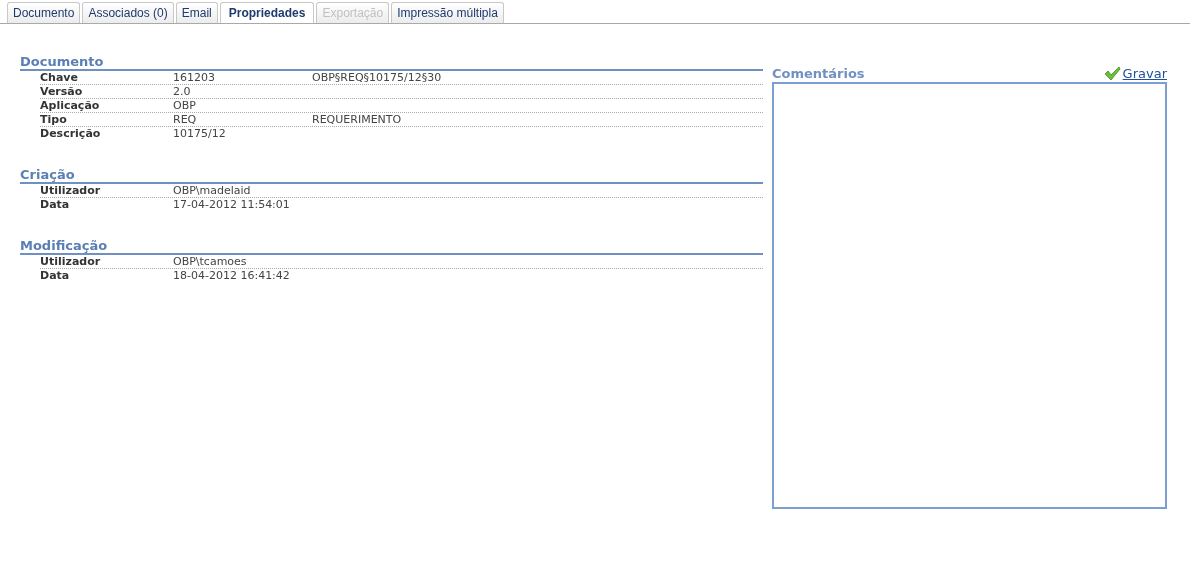  Describe the element at coordinates (54, 119) in the screenshot. I see `field-label: Tipo` at that location.